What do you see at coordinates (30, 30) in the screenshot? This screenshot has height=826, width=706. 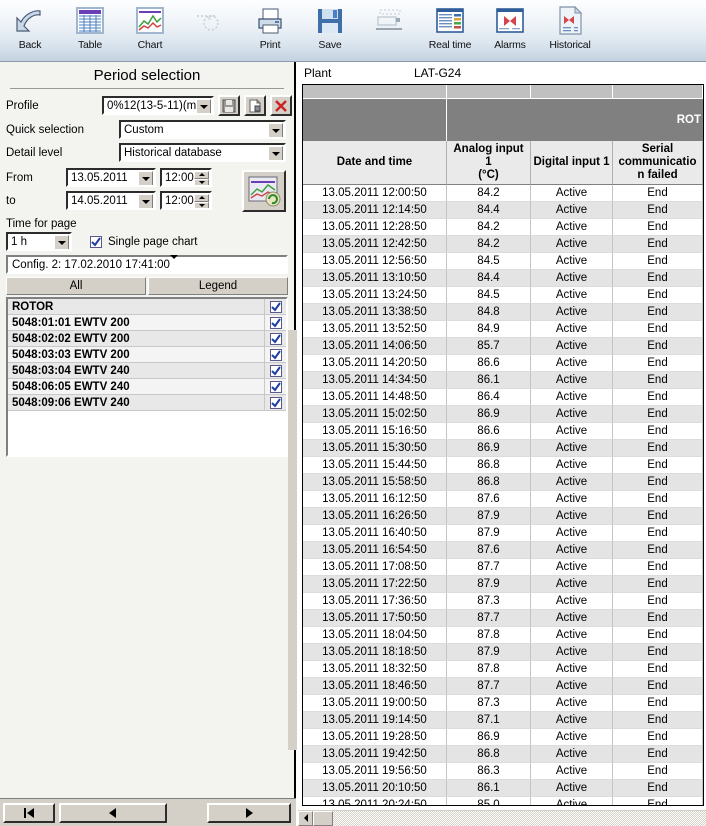 I see `toolbar-button-back: Back` at bounding box center [30, 30].